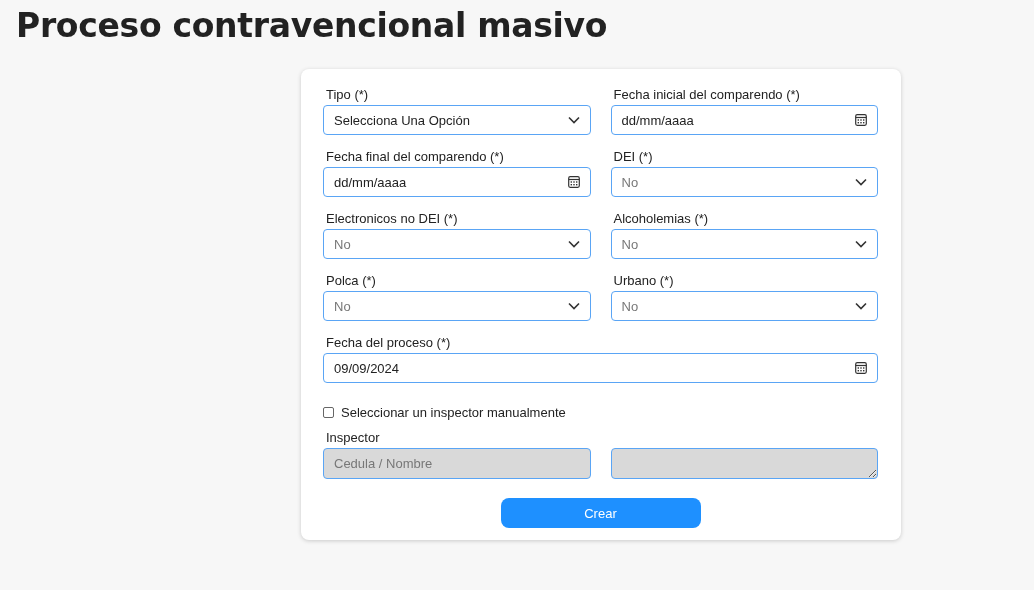  I want to click on field-label: Polca (*), so click(351, 280).